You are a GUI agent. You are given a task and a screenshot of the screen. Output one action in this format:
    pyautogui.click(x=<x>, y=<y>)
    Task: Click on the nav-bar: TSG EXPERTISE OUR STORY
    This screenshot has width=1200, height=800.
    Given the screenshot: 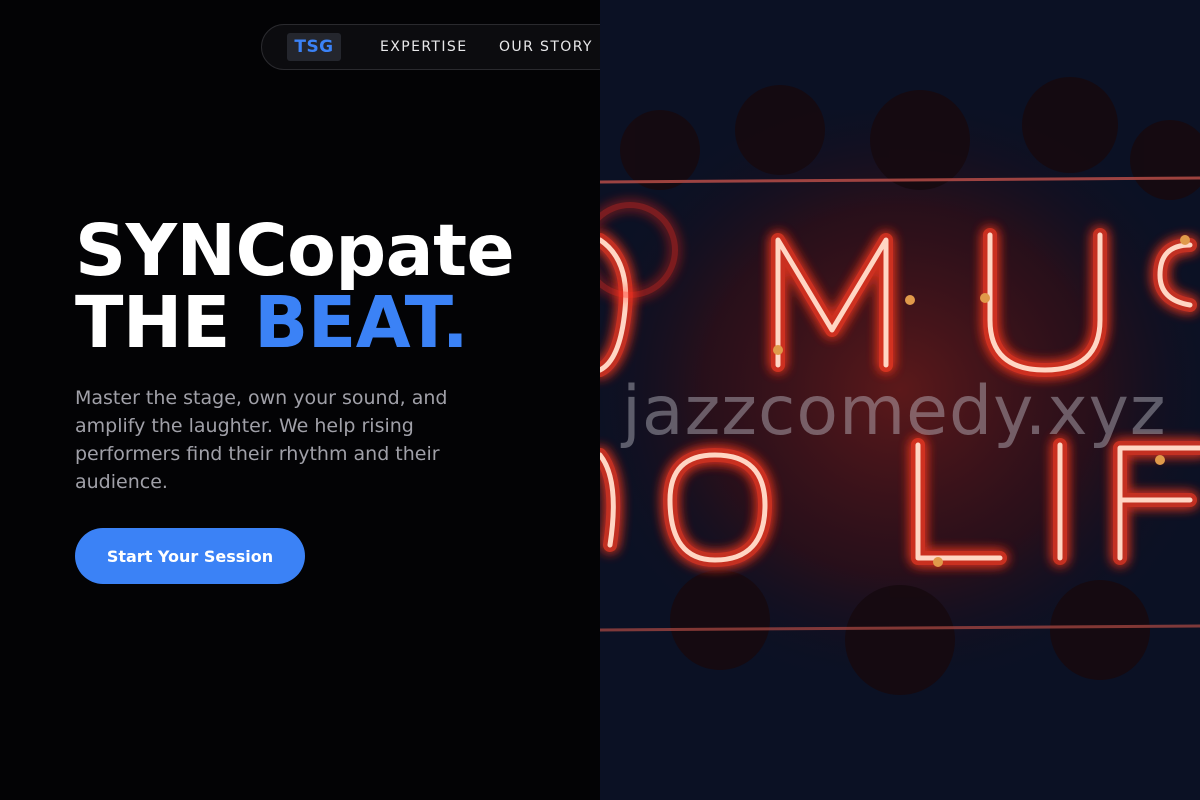 What is the action you would take?
    pyautogui.click(x=451, y=47)
    